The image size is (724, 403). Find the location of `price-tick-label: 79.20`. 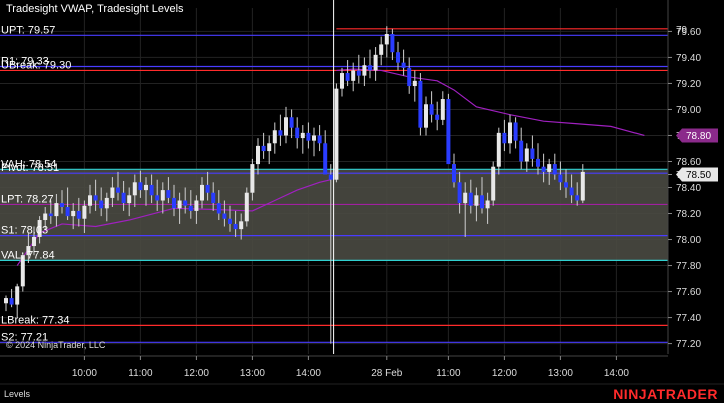

price-tick-label: 79.20 is located at coordinates (688, 84).